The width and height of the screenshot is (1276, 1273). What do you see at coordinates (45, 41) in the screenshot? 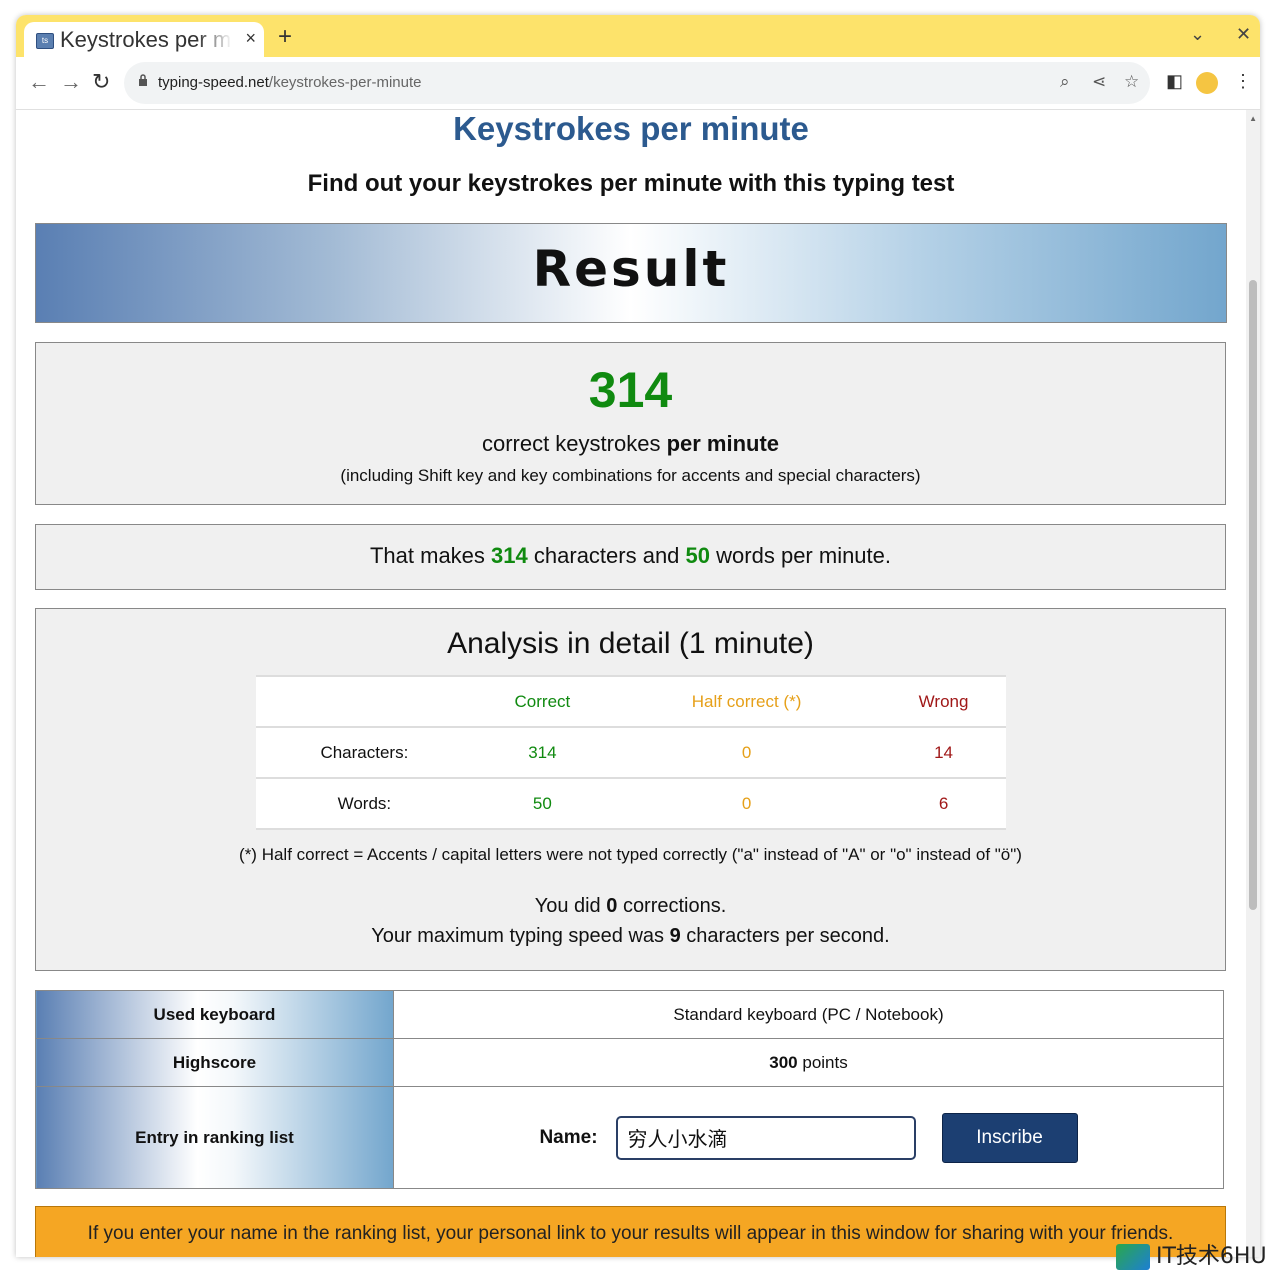
I see `favicon-icon: ts` at bounding box center [45, 41].